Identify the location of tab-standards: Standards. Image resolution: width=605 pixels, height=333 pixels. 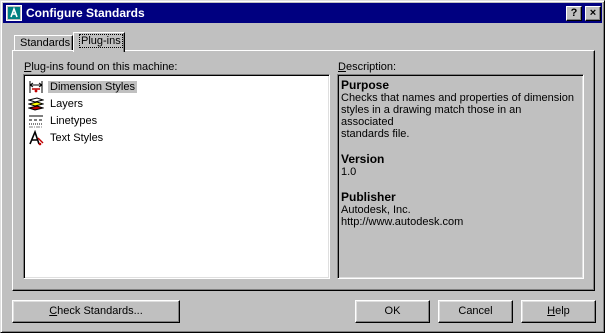
(43, 43).